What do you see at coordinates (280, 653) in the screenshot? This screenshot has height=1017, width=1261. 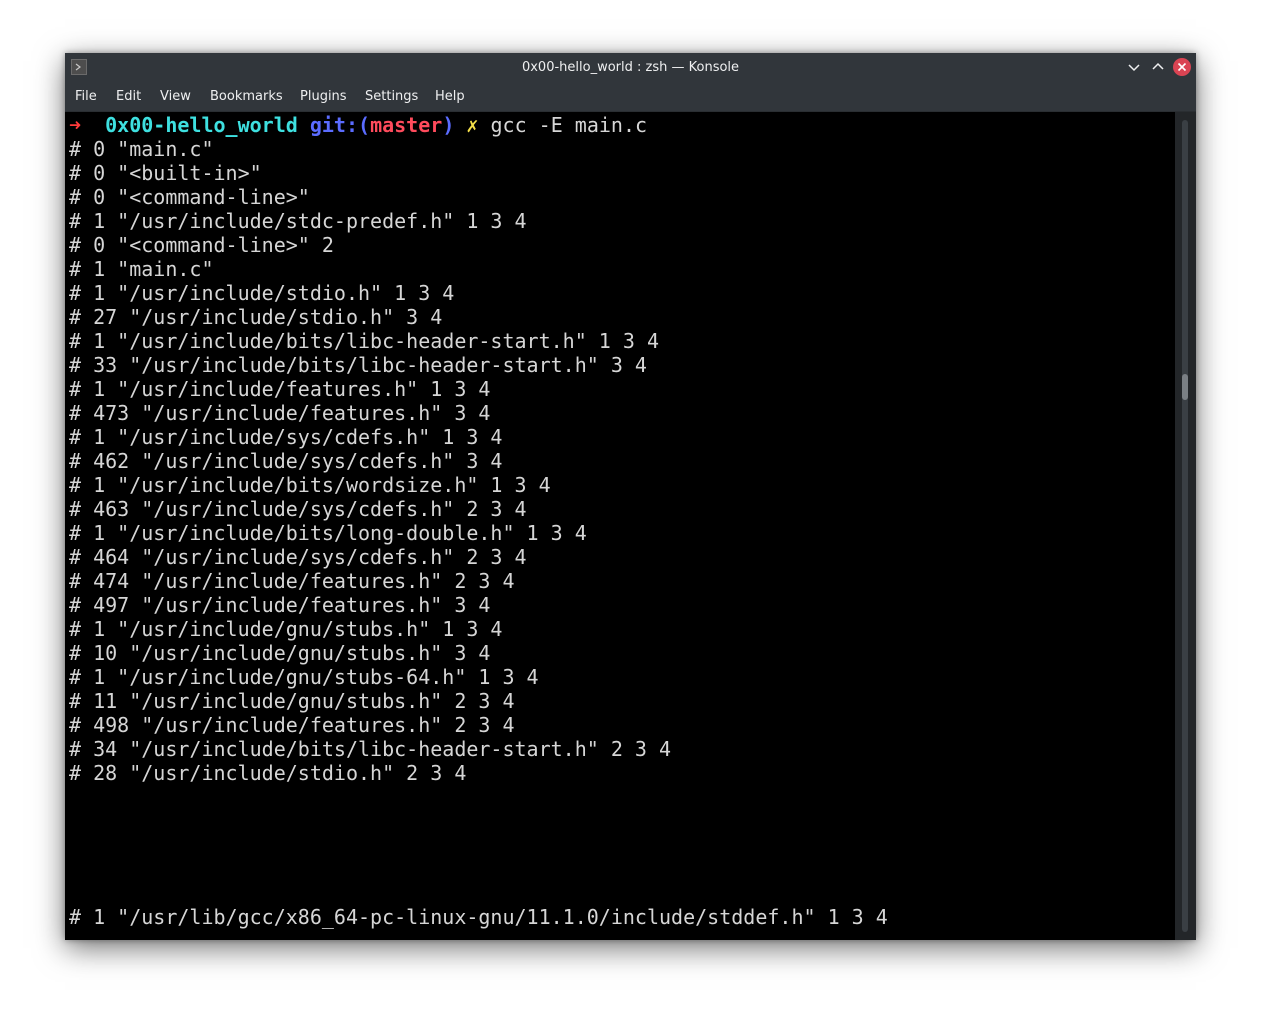 I see `output-line: # 10 "/usr/include/gnu/stubs.h" 3 4` at bounding box center [280, 653].